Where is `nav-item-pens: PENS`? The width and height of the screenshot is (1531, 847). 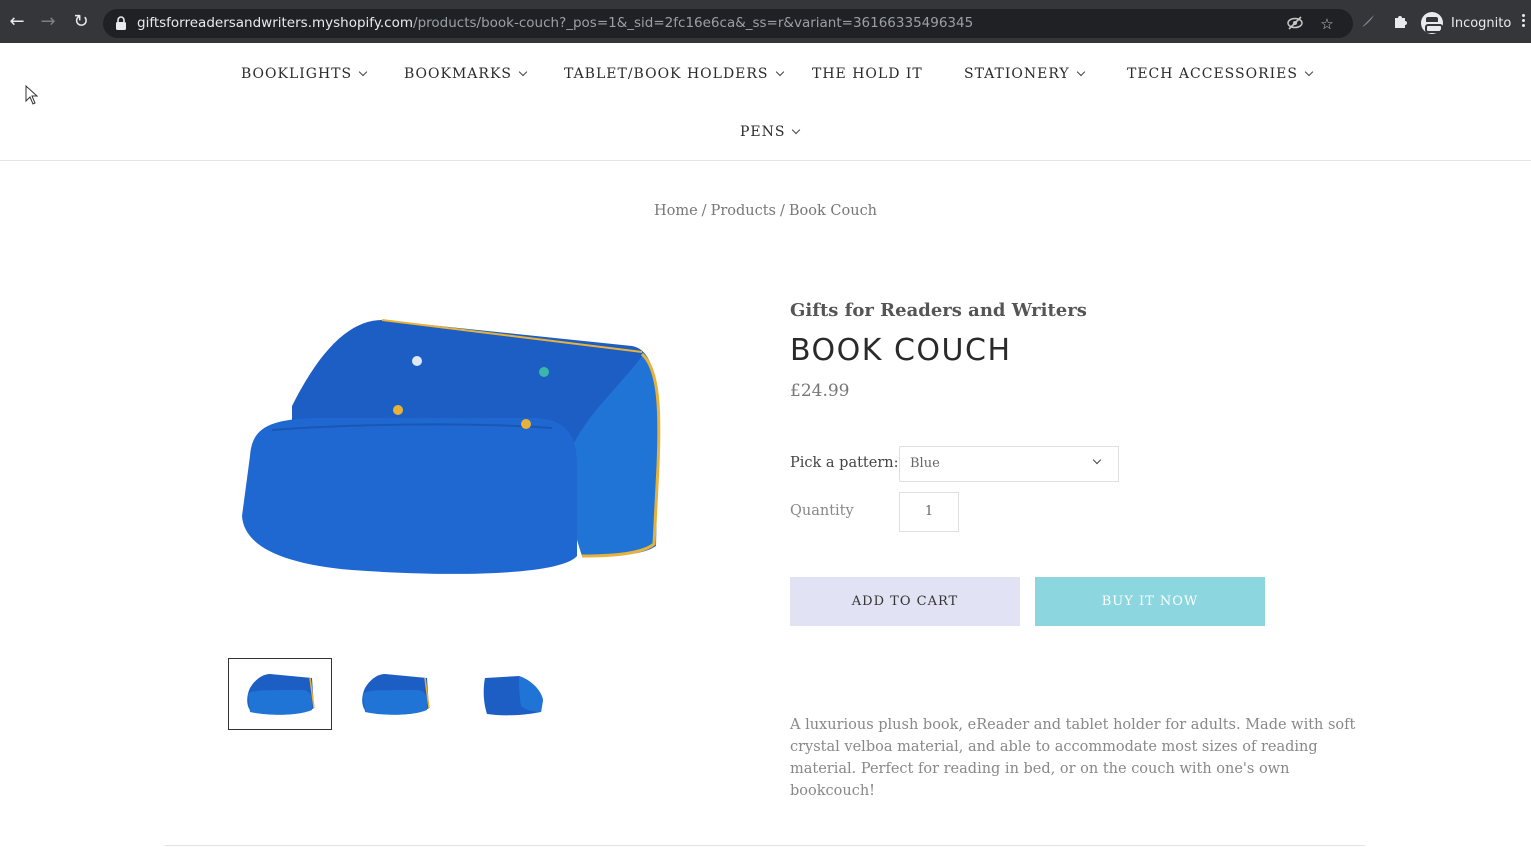 nav-item-pens: PENS is located at coordinates (770, 132).